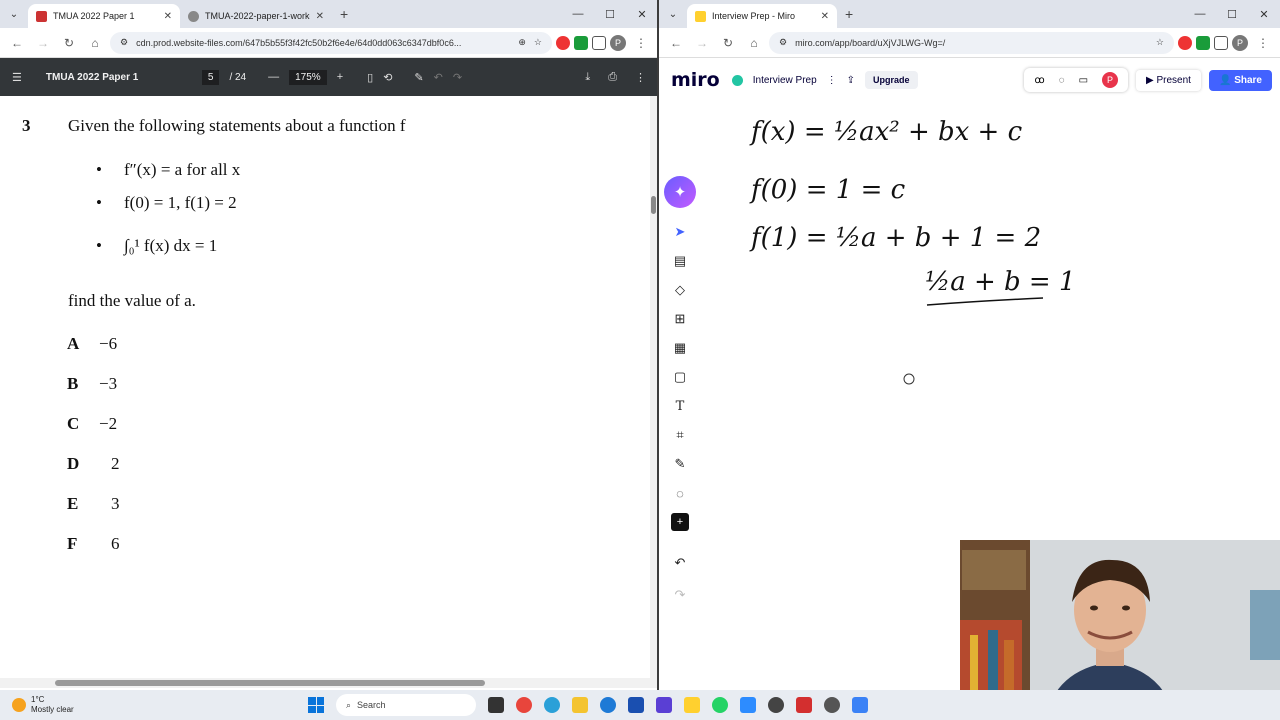  What do you see at coordinates (680, 377) in the screenshot?
I see `sticky-note-icon: ▢` at bounding box center [680, 377].